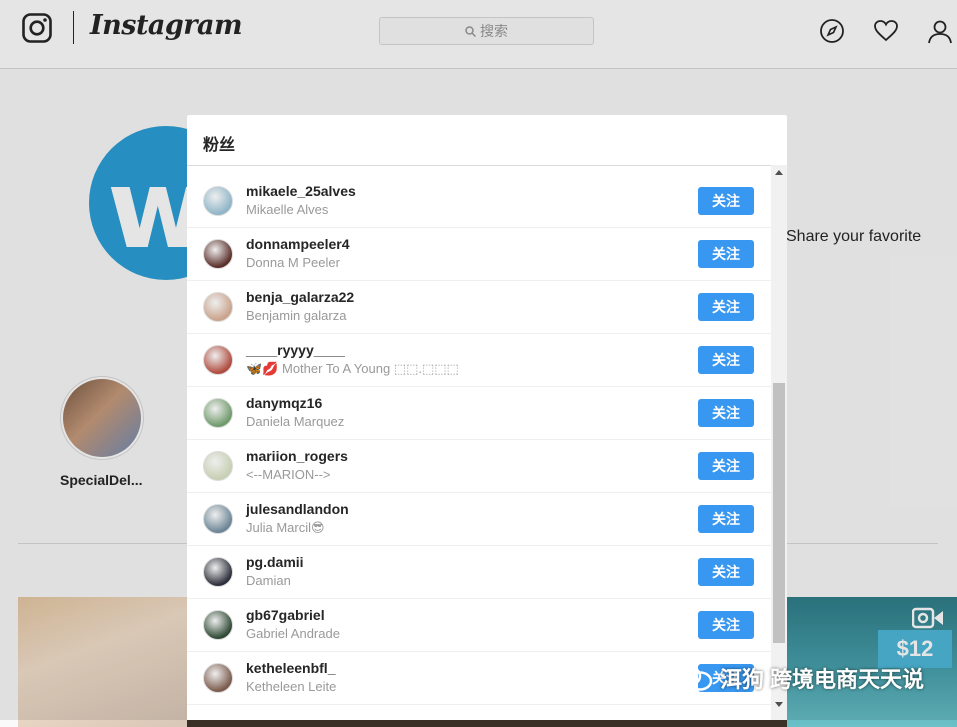  I want to click on follower-username: danymqz16, so click(284, 403).